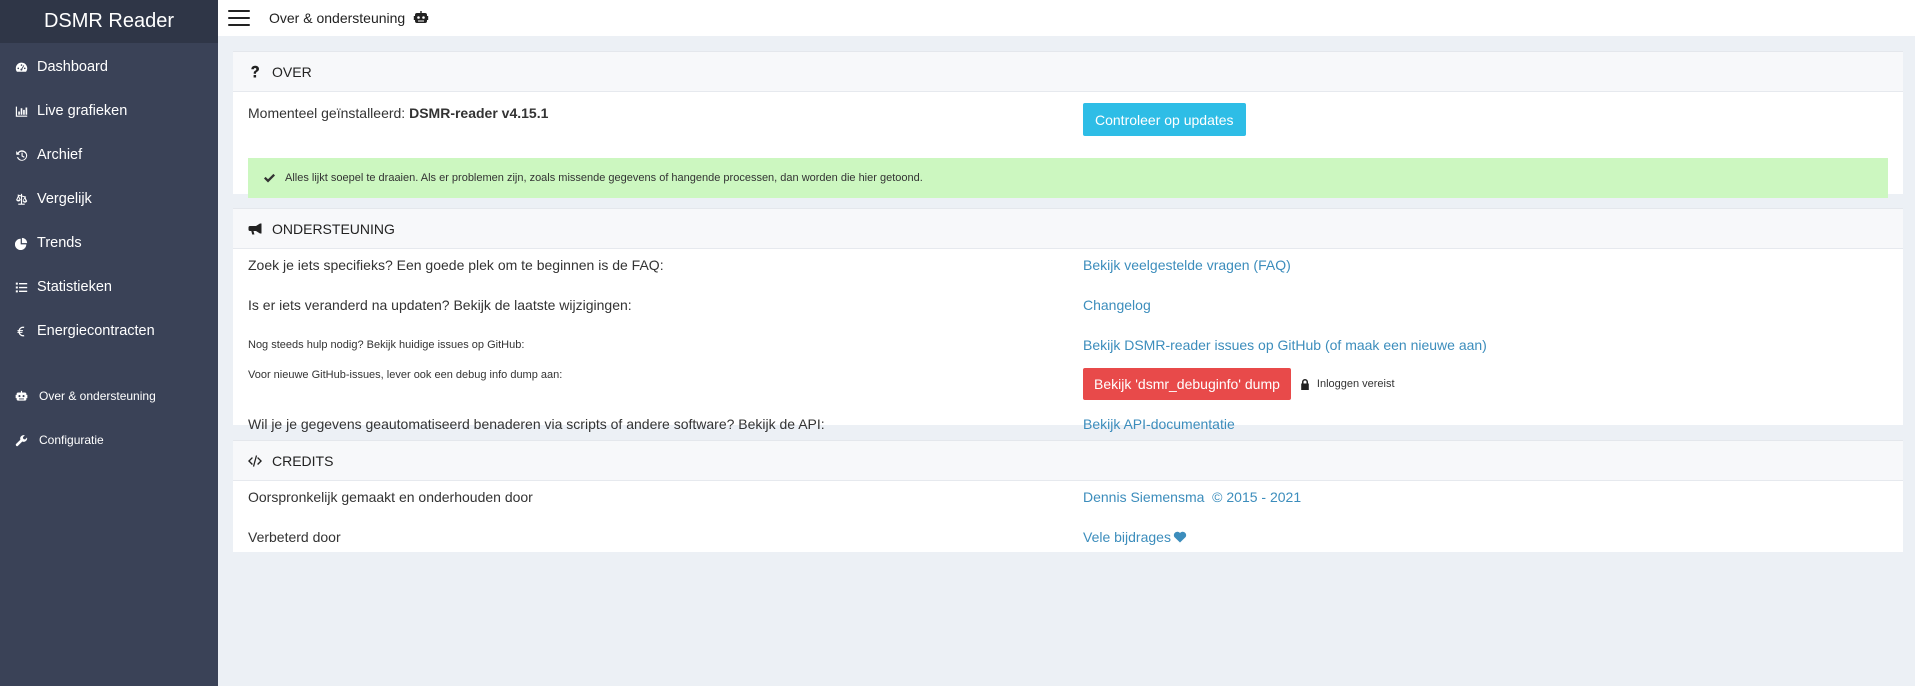  Describe the element at coordinates (21, 111) in the screenshot. I see `bar-chart-icon` at that location.